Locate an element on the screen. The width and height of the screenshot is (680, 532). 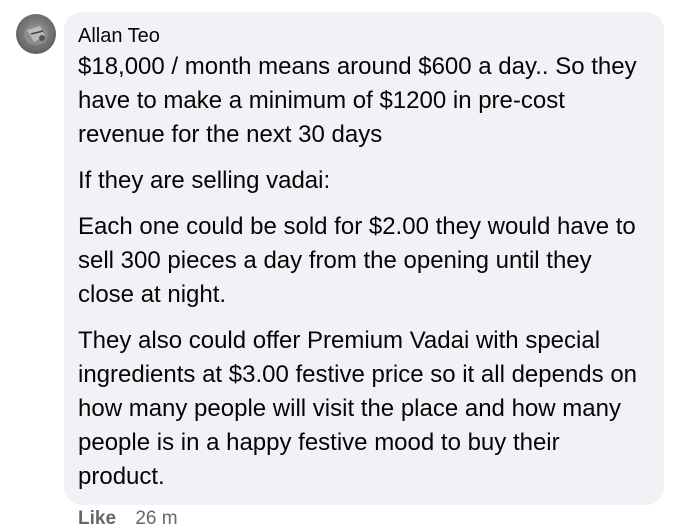
avatar is located at coordinates (36, 34).